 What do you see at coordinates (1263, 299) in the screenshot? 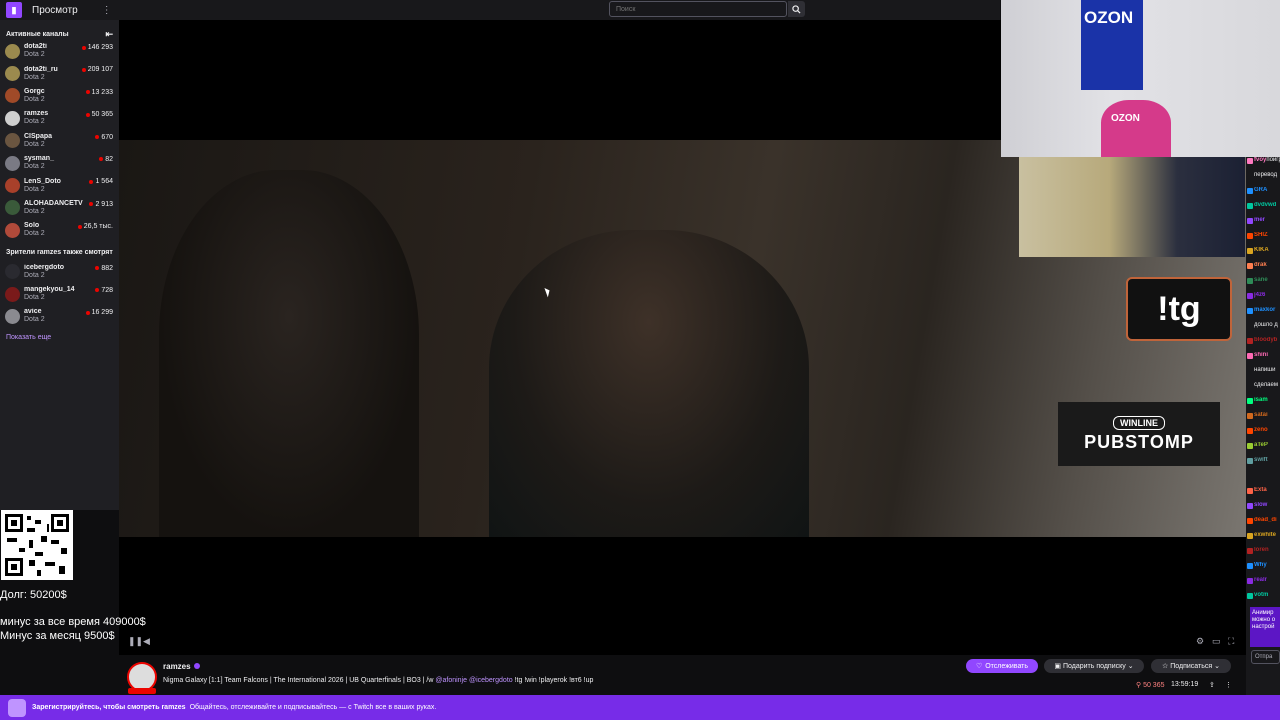
I see `chat-message: j4z6` at bounding box center [1263, 299].